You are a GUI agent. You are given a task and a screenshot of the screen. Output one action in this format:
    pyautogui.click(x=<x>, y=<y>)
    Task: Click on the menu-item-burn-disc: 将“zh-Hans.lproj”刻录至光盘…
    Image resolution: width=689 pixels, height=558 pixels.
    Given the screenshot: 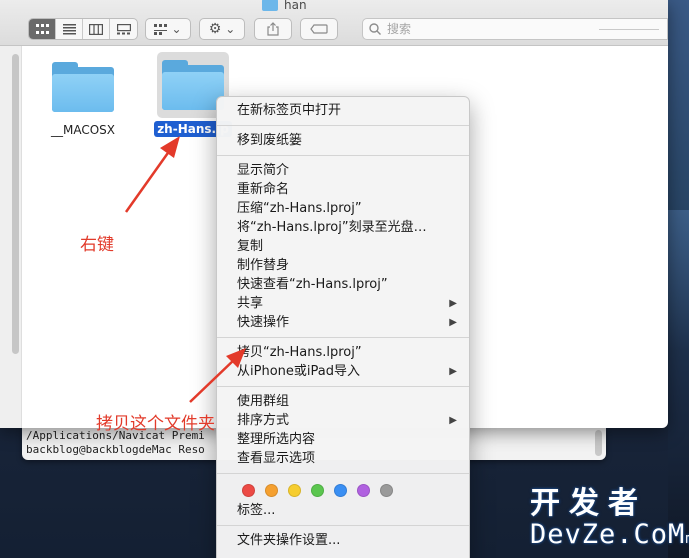 What is the action you would take?
    pyautogui.click(x=343, y=227)
    